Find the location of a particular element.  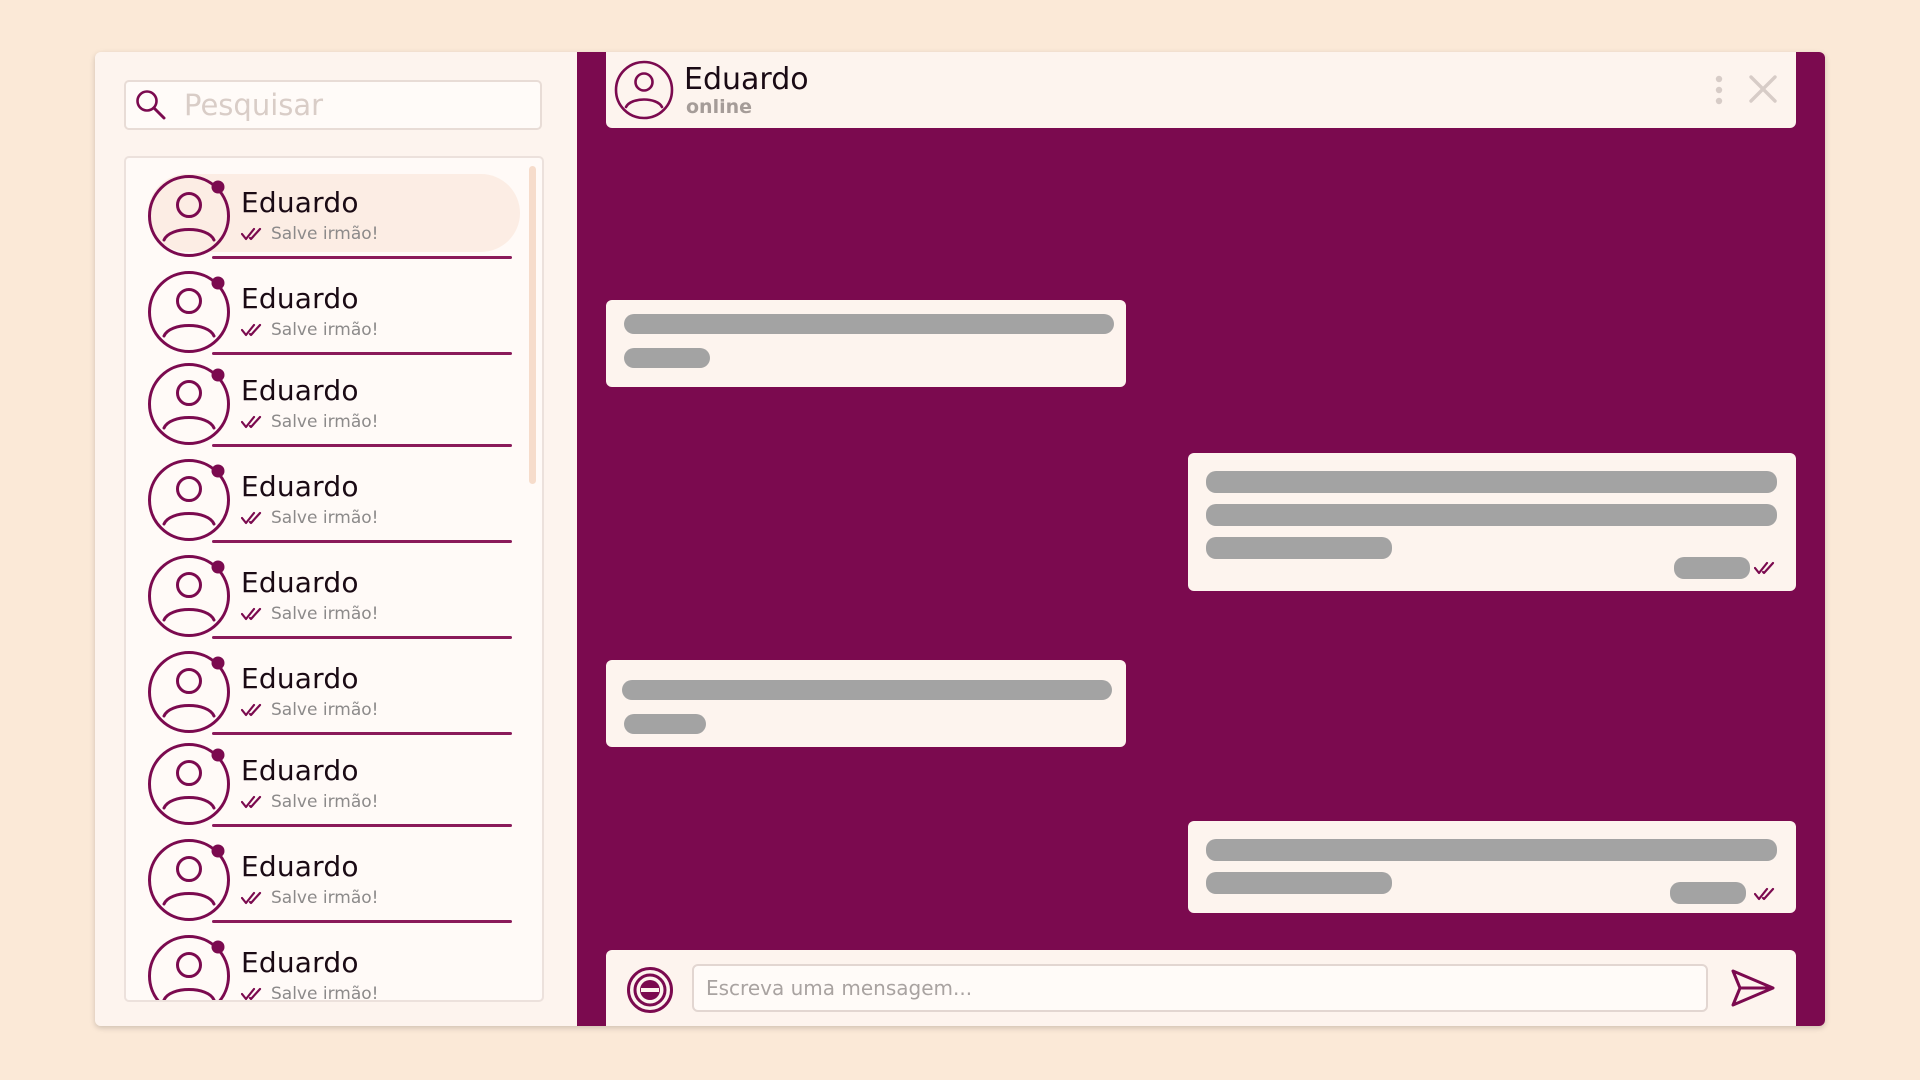

message-input is located at coordinates (1200, 988).